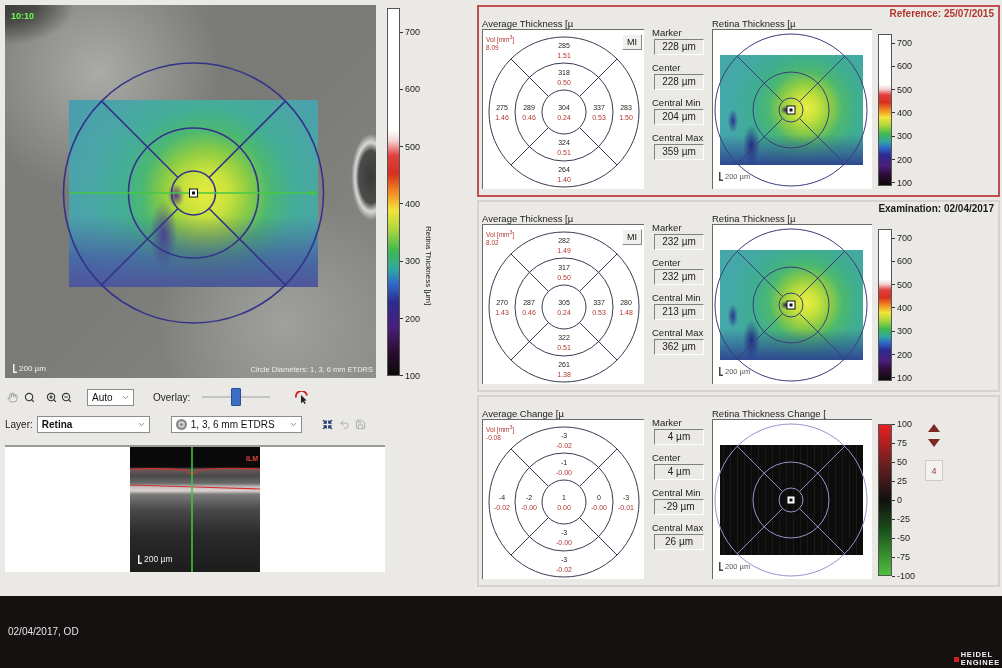 The image size is (1002, 668). What do you see at coordinates (181, 424) in the screenshot?
I see `target-icon` at bounding box center [181, 424].